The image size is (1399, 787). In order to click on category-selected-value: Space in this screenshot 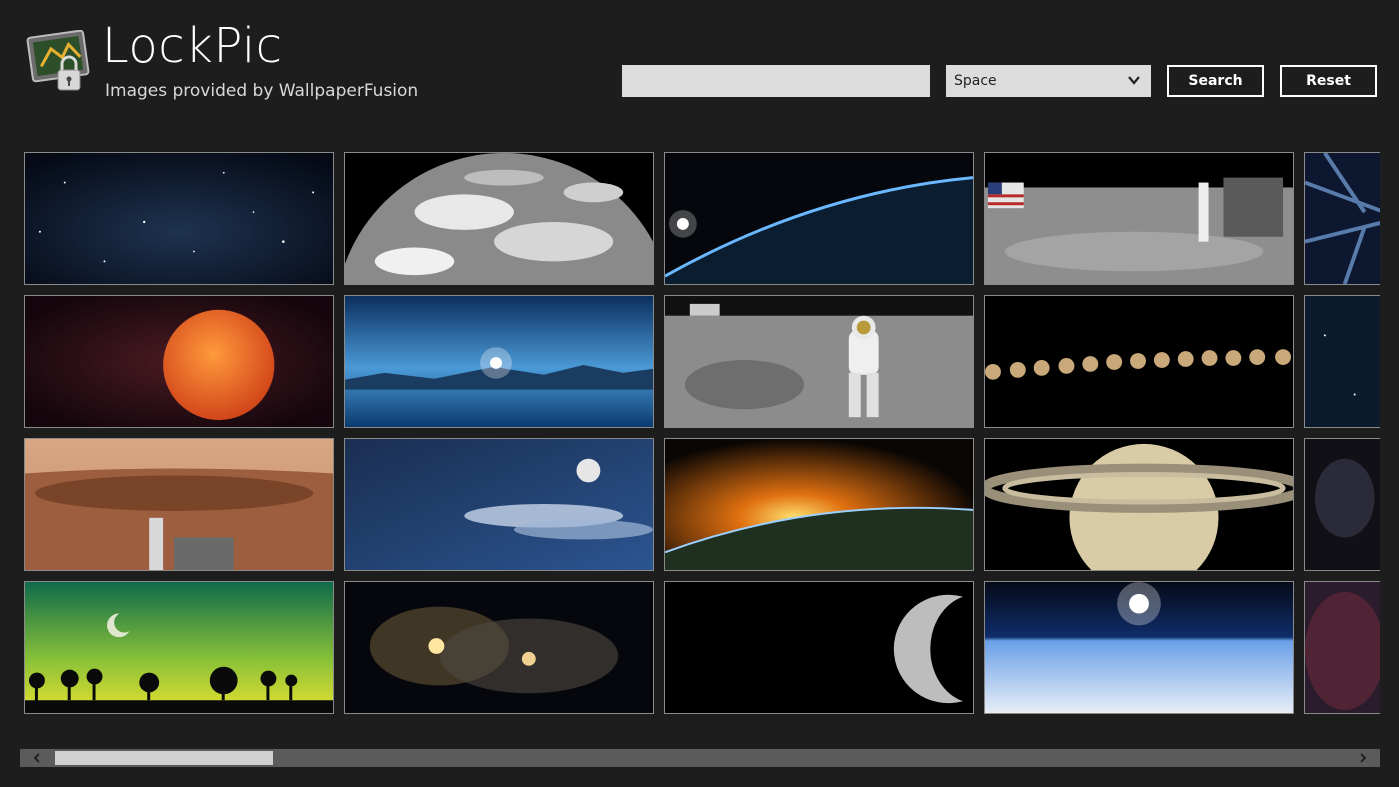, I will do `click(975, 81)`.